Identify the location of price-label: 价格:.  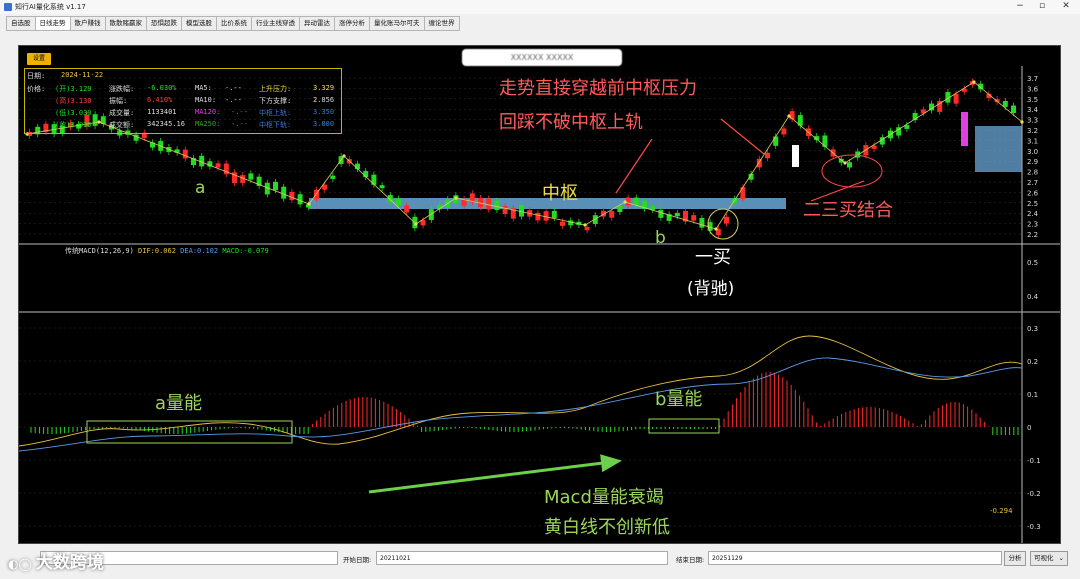
(36, 89).